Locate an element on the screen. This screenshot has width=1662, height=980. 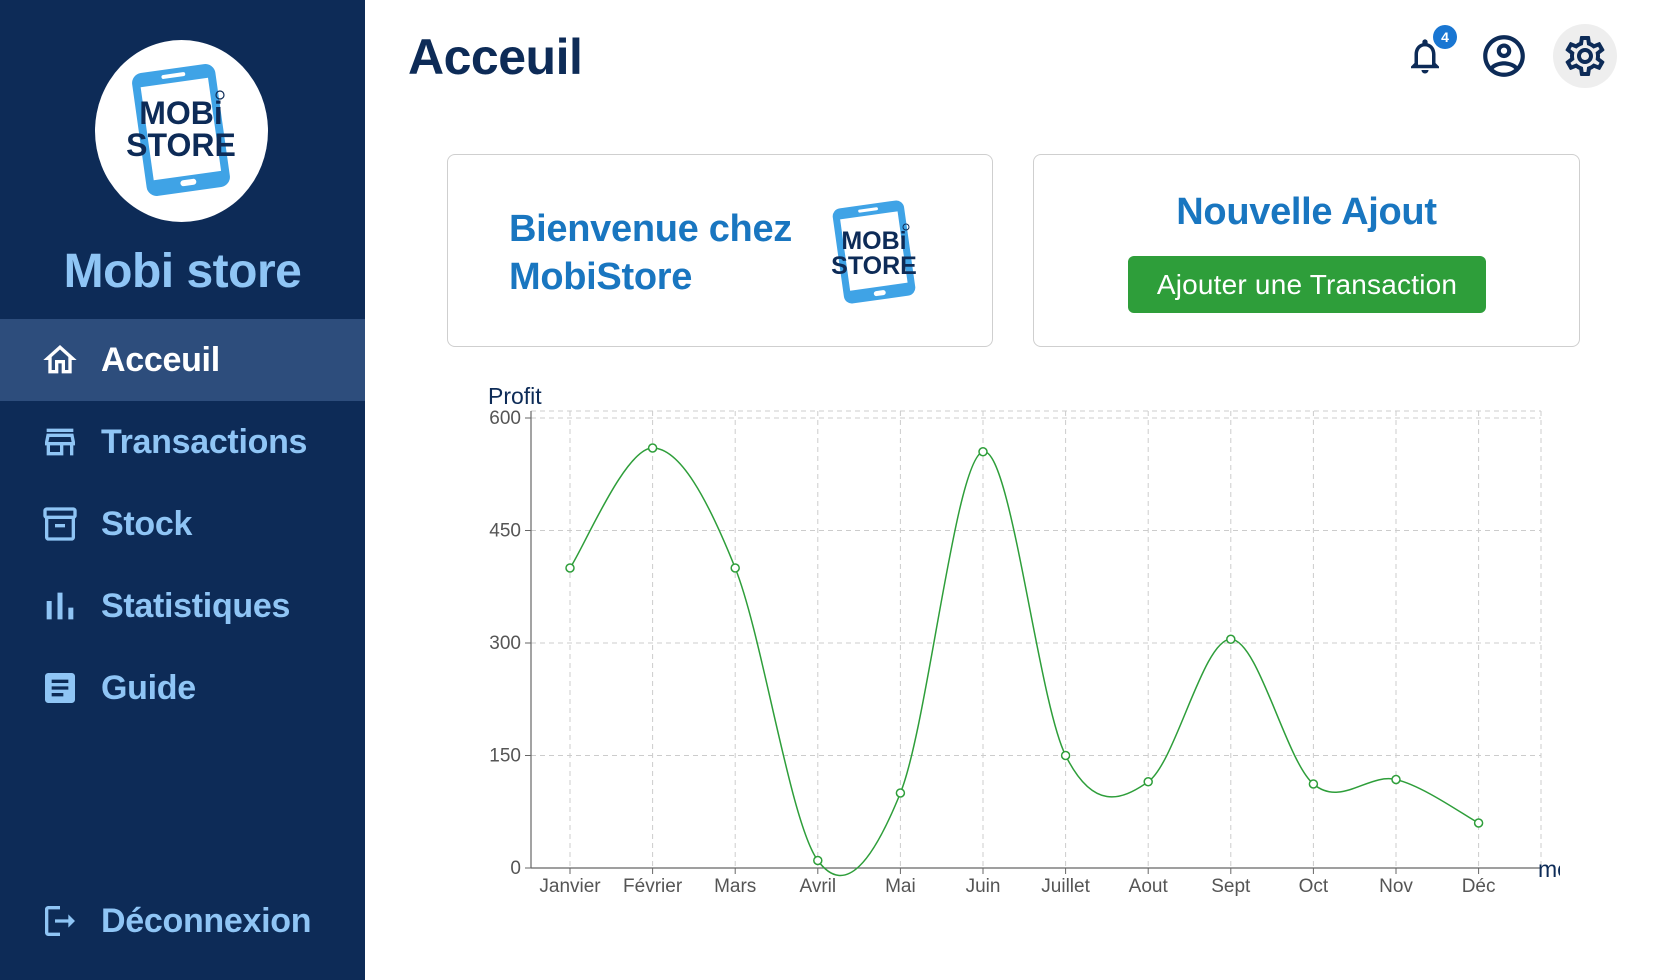
sidebar-item-label: Acceuil is located at coordinates (160, 359).